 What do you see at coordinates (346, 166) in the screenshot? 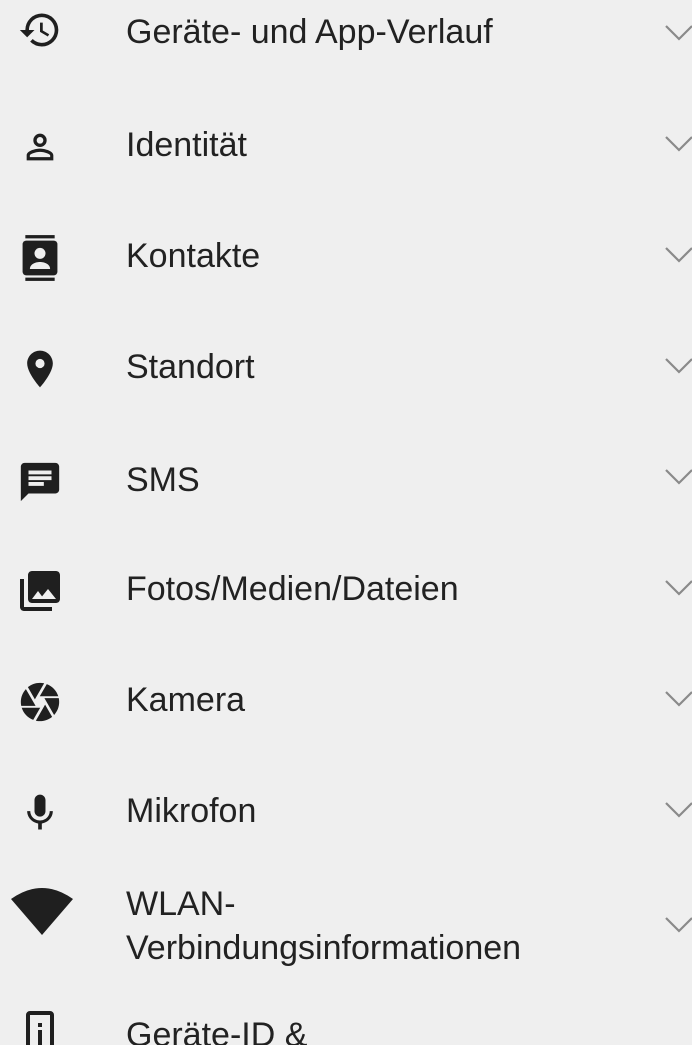
I see `permission-row-identity: Identität` at bounding box center [346, 166].